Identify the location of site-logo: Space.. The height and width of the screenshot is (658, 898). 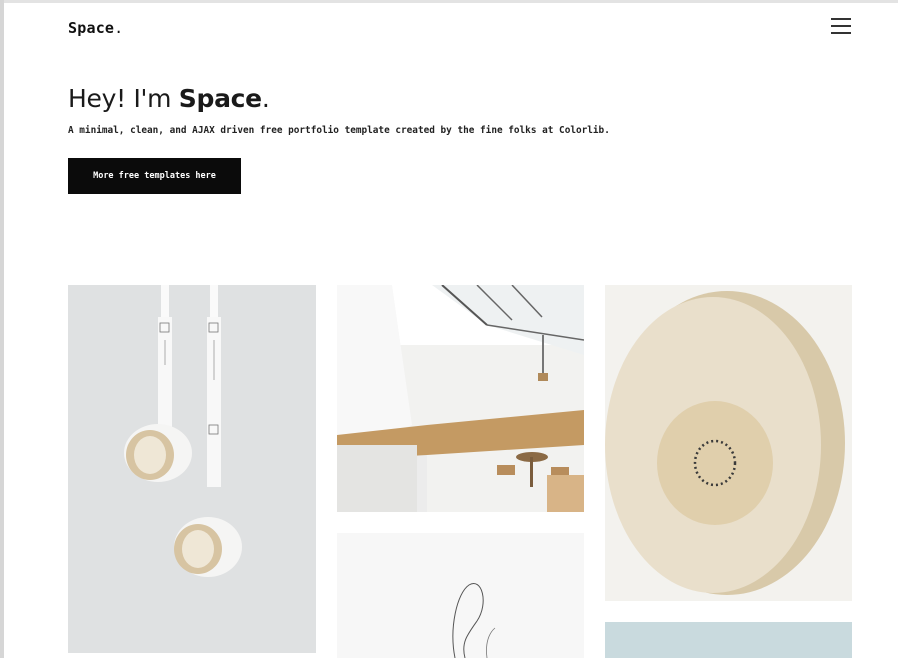
(95, 28).